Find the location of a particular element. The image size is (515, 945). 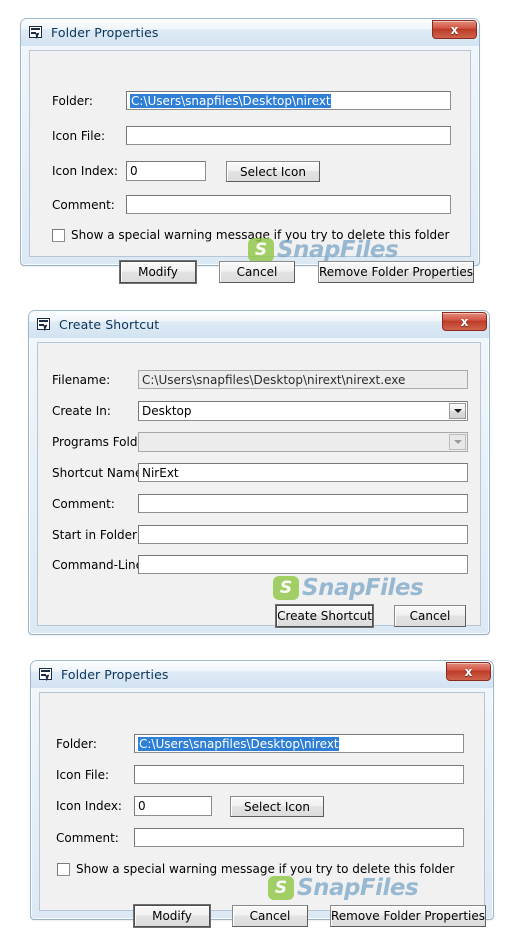

window-title: Create Shortcut is located at coordinates (109, 324).